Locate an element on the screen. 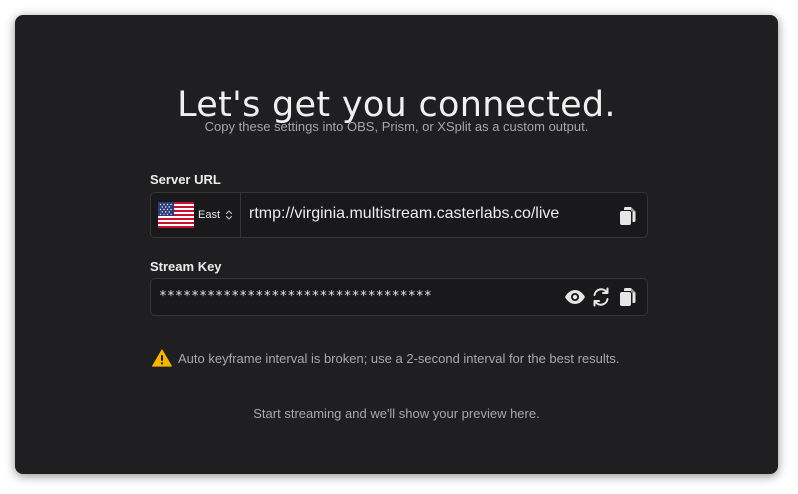  copy-server-url-button is located at coordinates (628, 216).